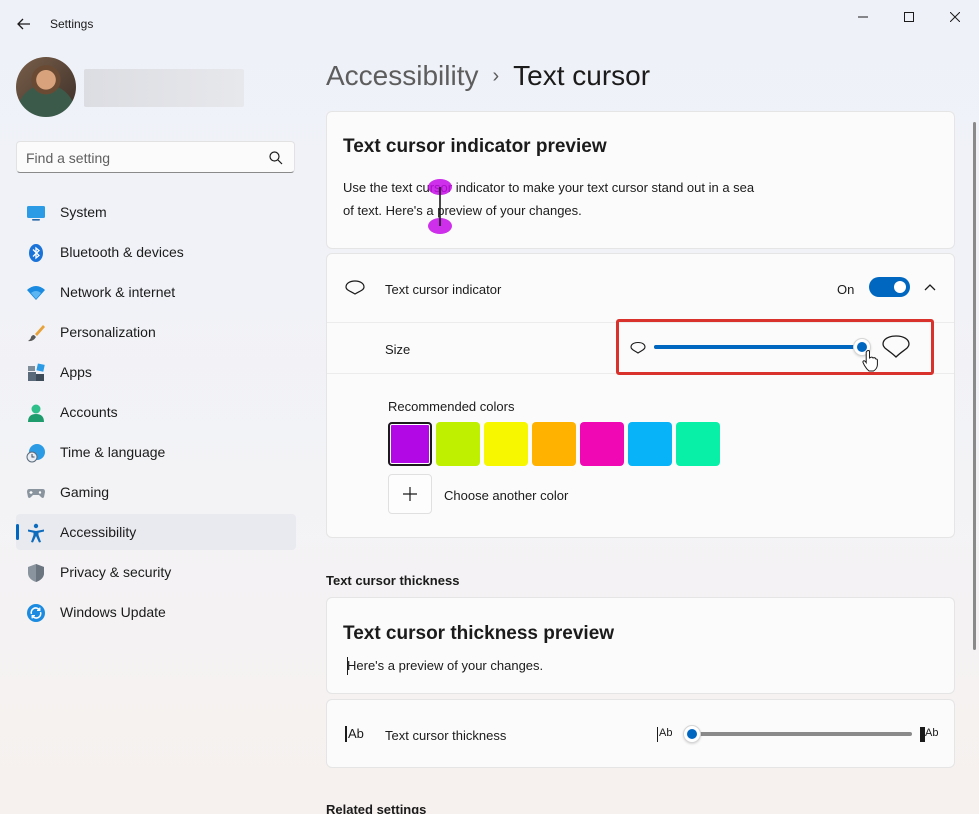 The width and height of the screenshot is (979, 814). What do you see at coordinates (479, 633) in the screenshot?
I see `thickness-preview-title: Text cursor thickness preview` at bounding box center [479, 633].